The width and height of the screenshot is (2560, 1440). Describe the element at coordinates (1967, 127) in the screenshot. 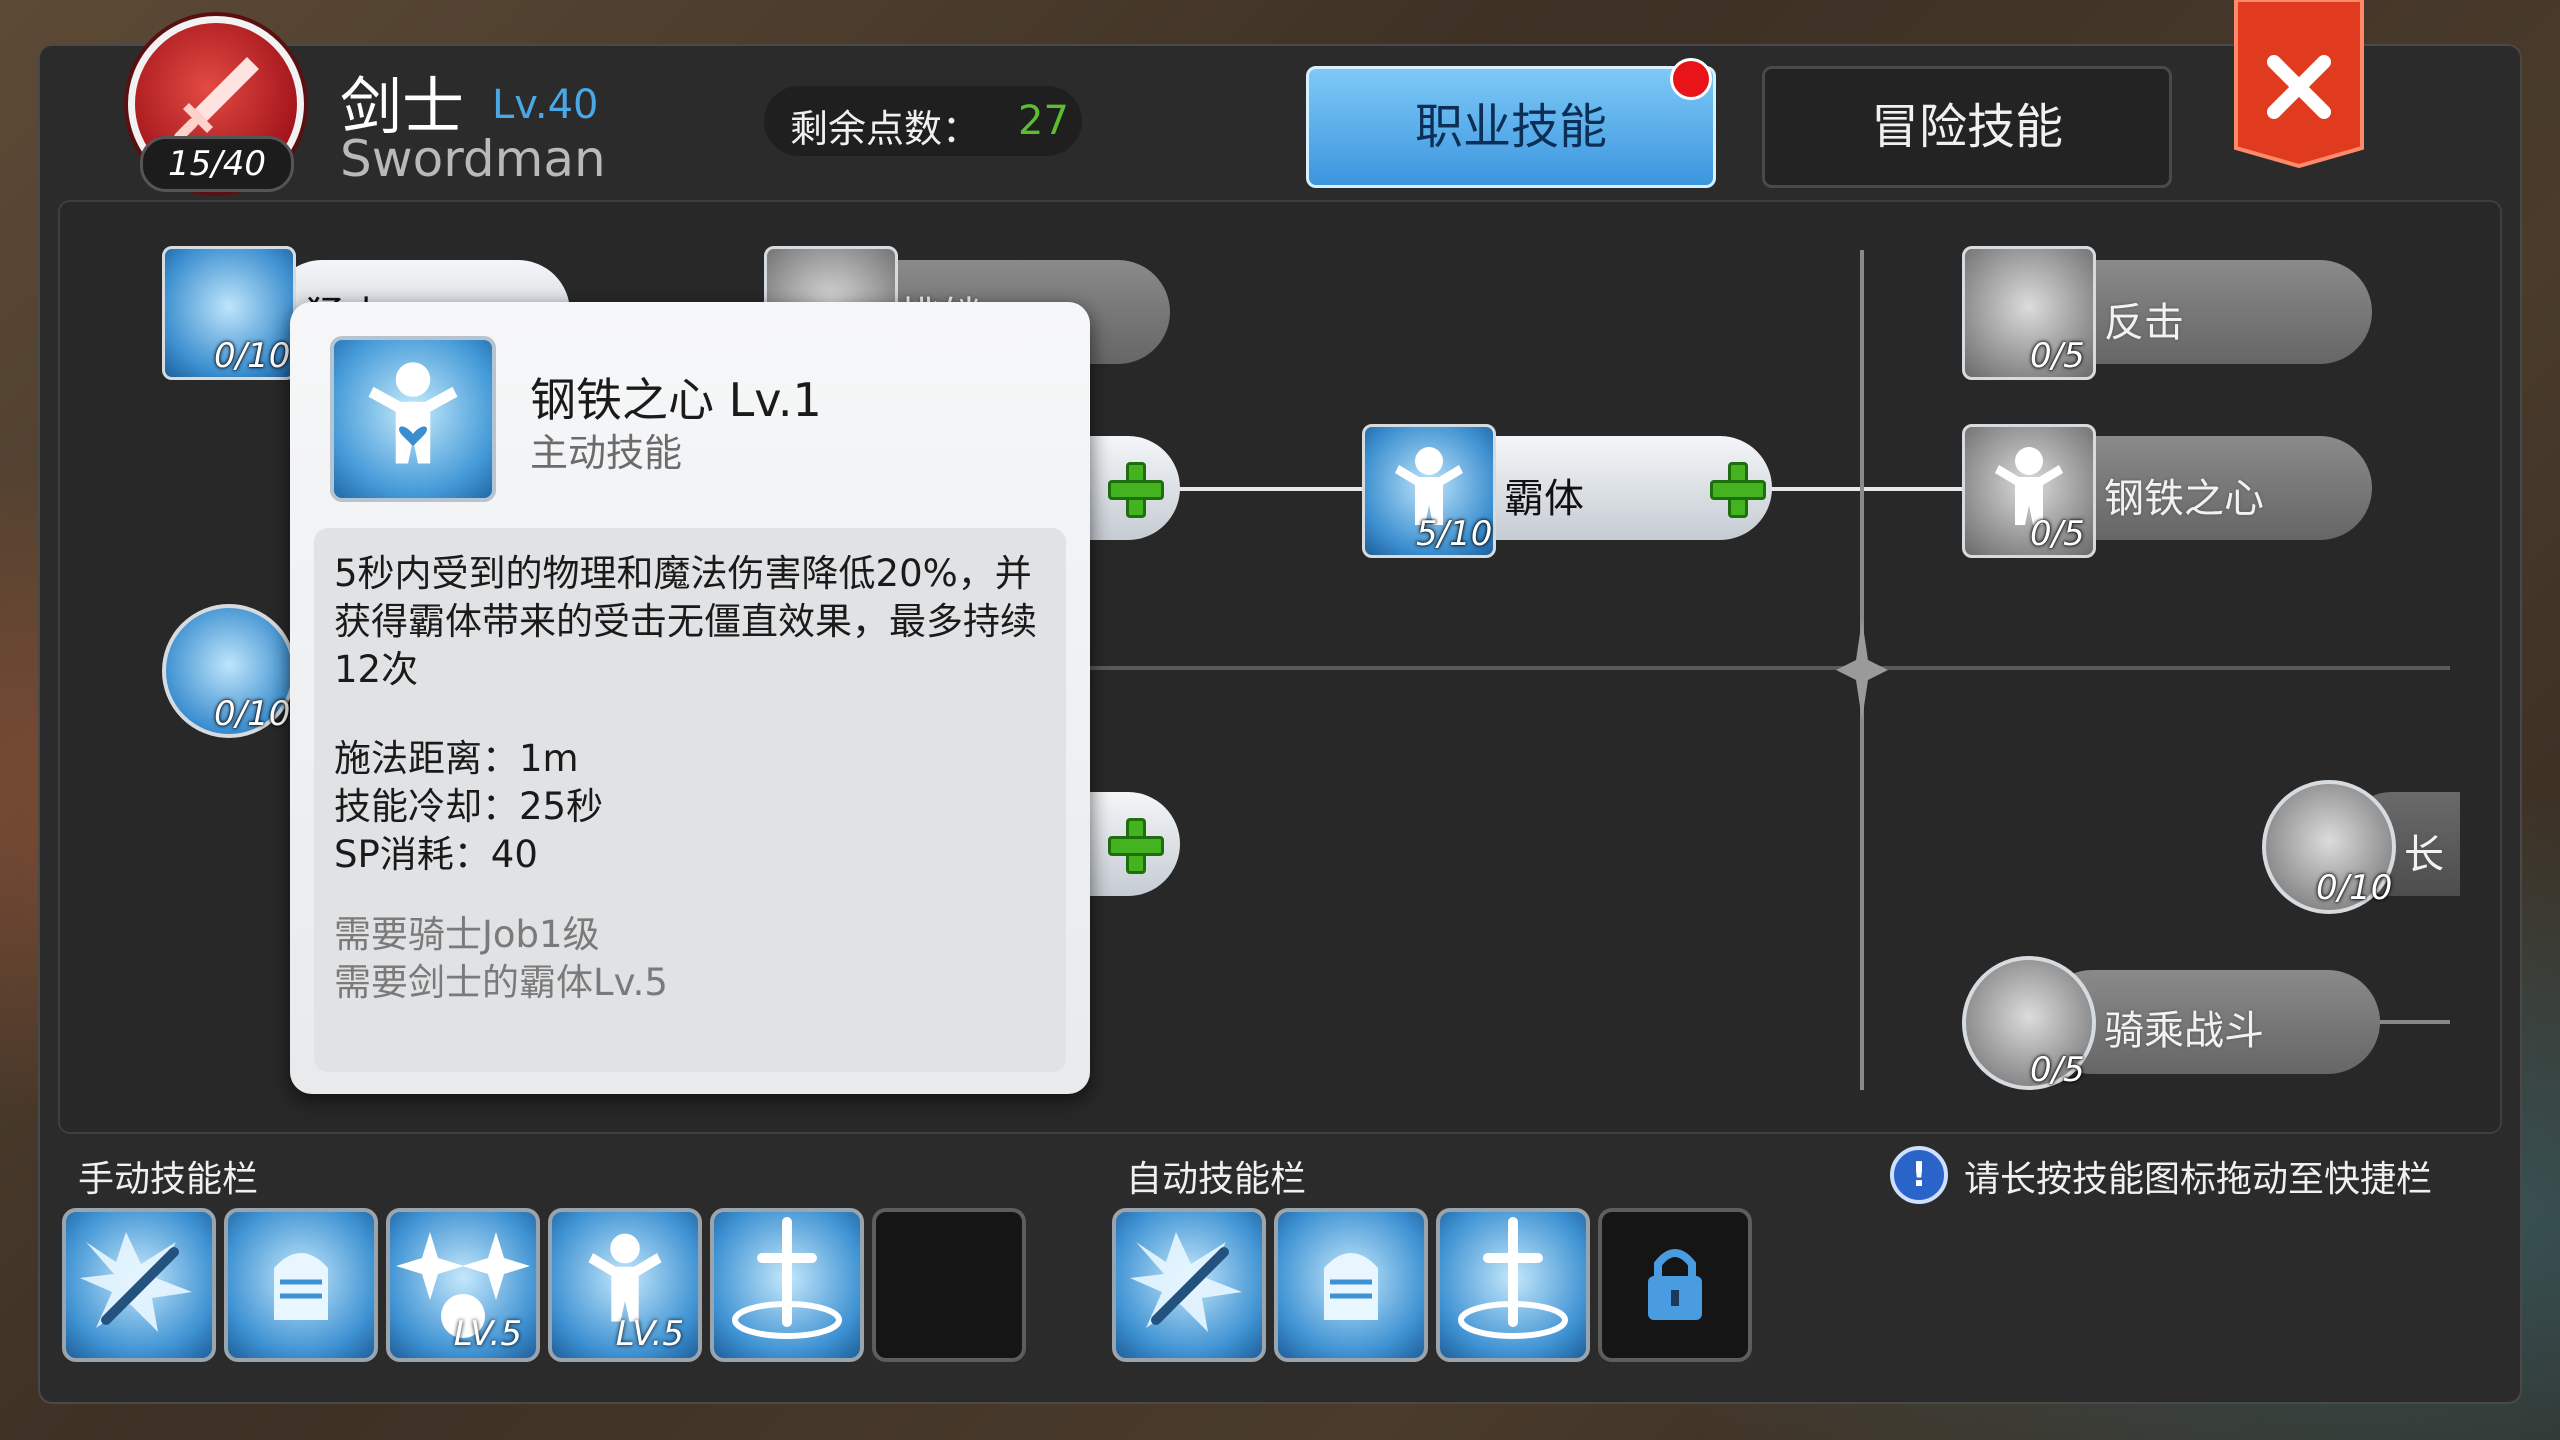

I see `tab-adventure-skills: 冒险技能` at that location.